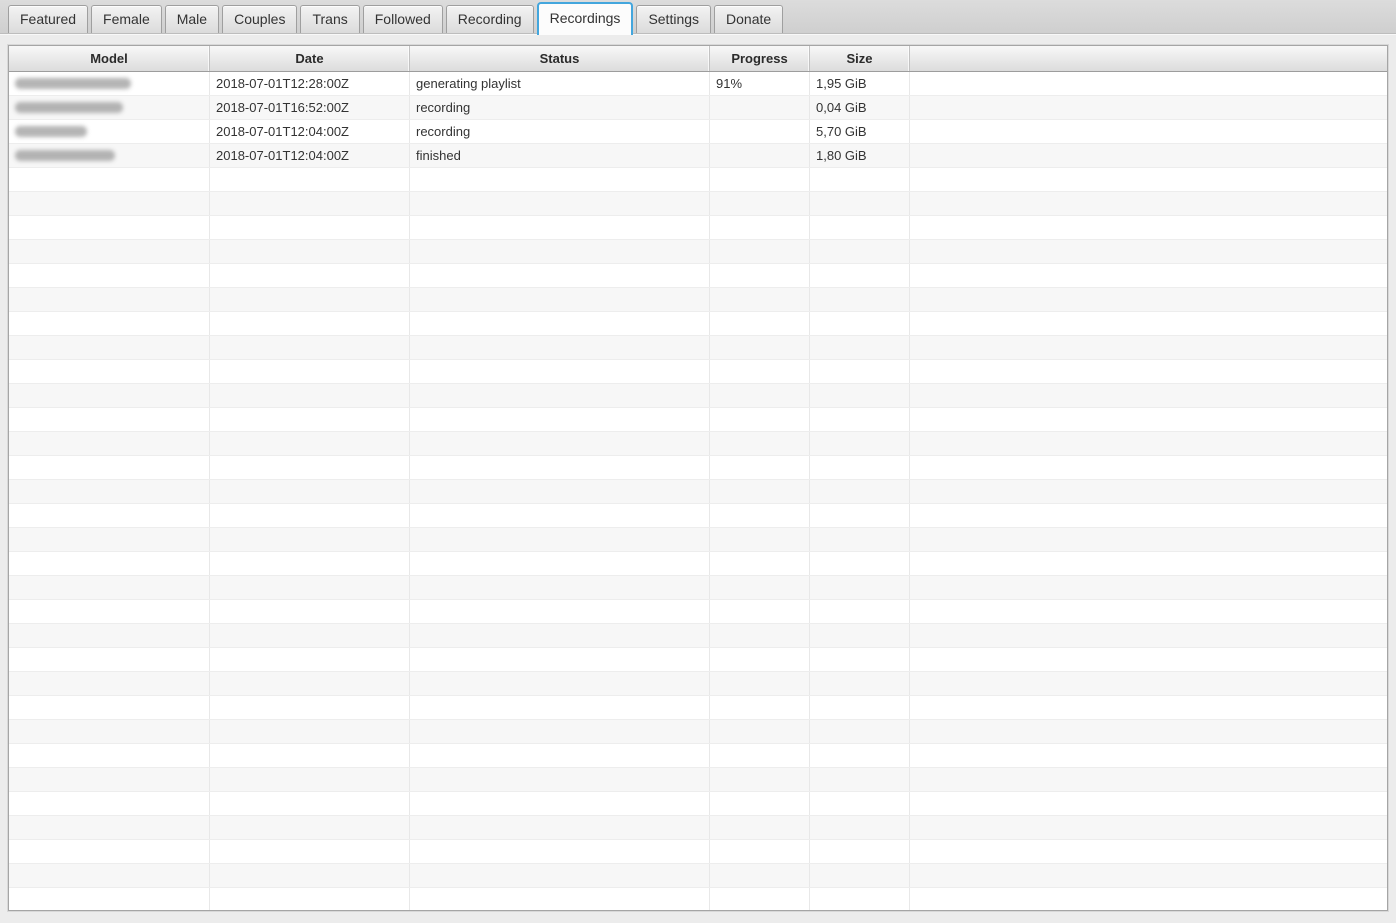 This screenshot has height=923, width=1396. Describe the element at coordinates (860, 83) in the screenshot. I see `cell-size: 1,95 GiB` at that location.